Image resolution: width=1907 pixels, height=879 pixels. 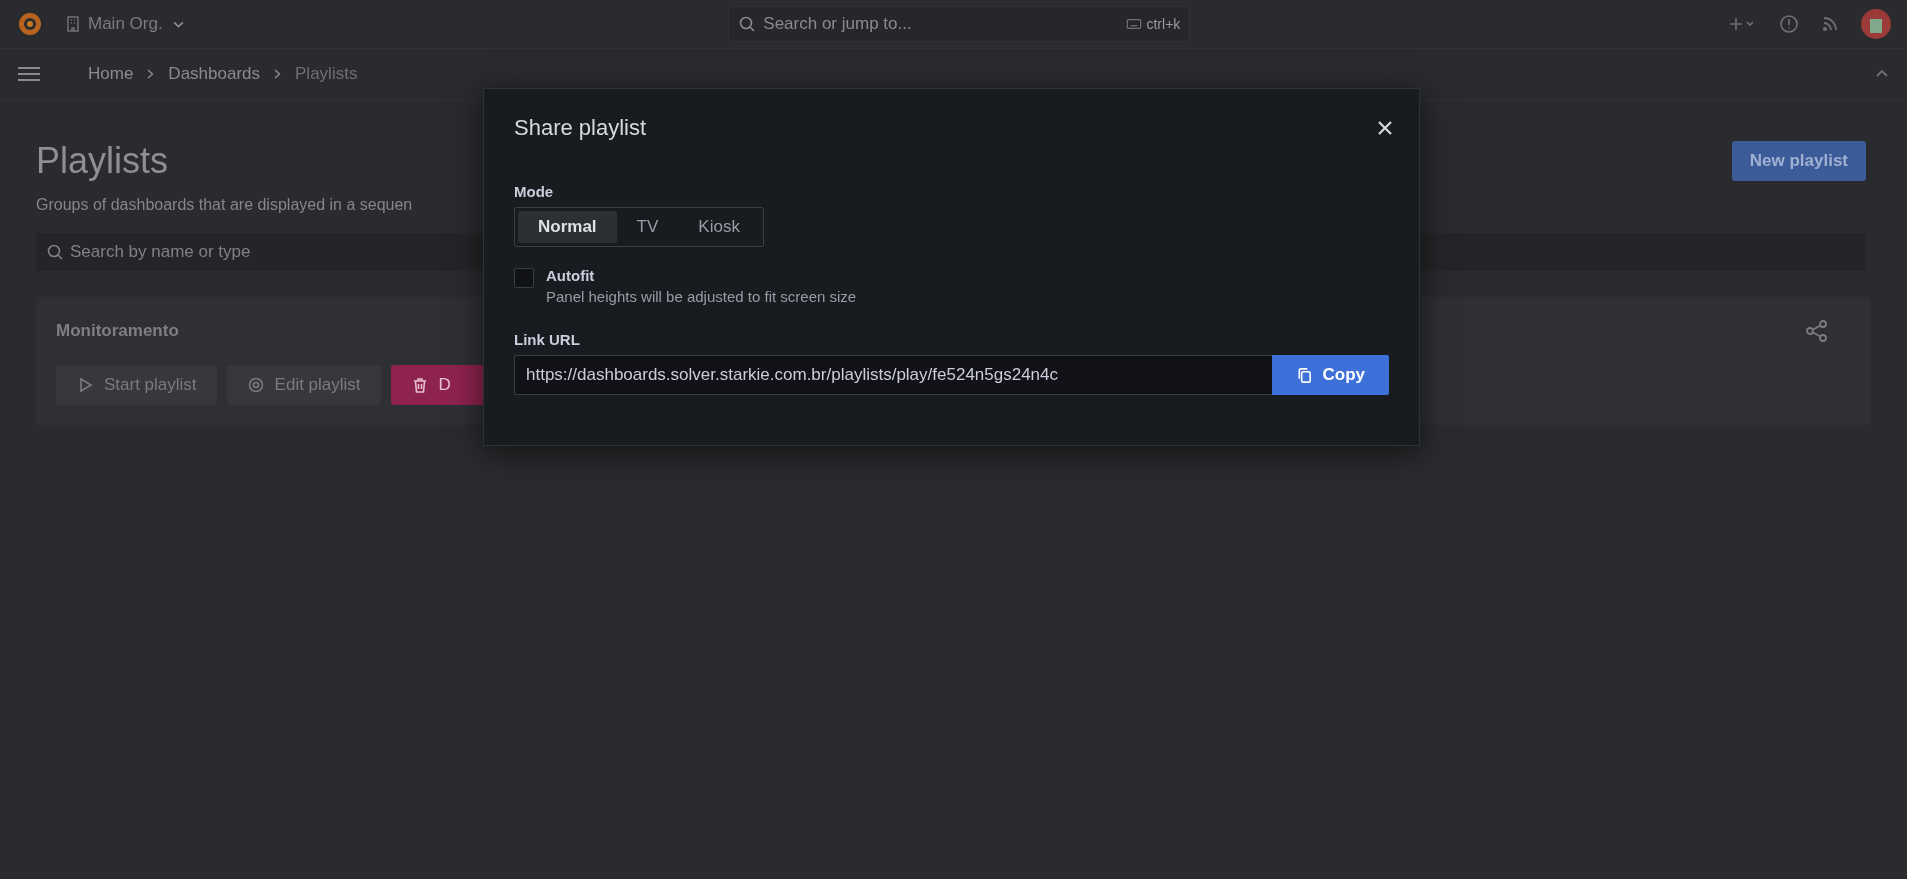 What do you see at coordinates (214, 74) in the screenshot?
I see `breadcrumb: Dashboards` at bounding box center [214, 74].